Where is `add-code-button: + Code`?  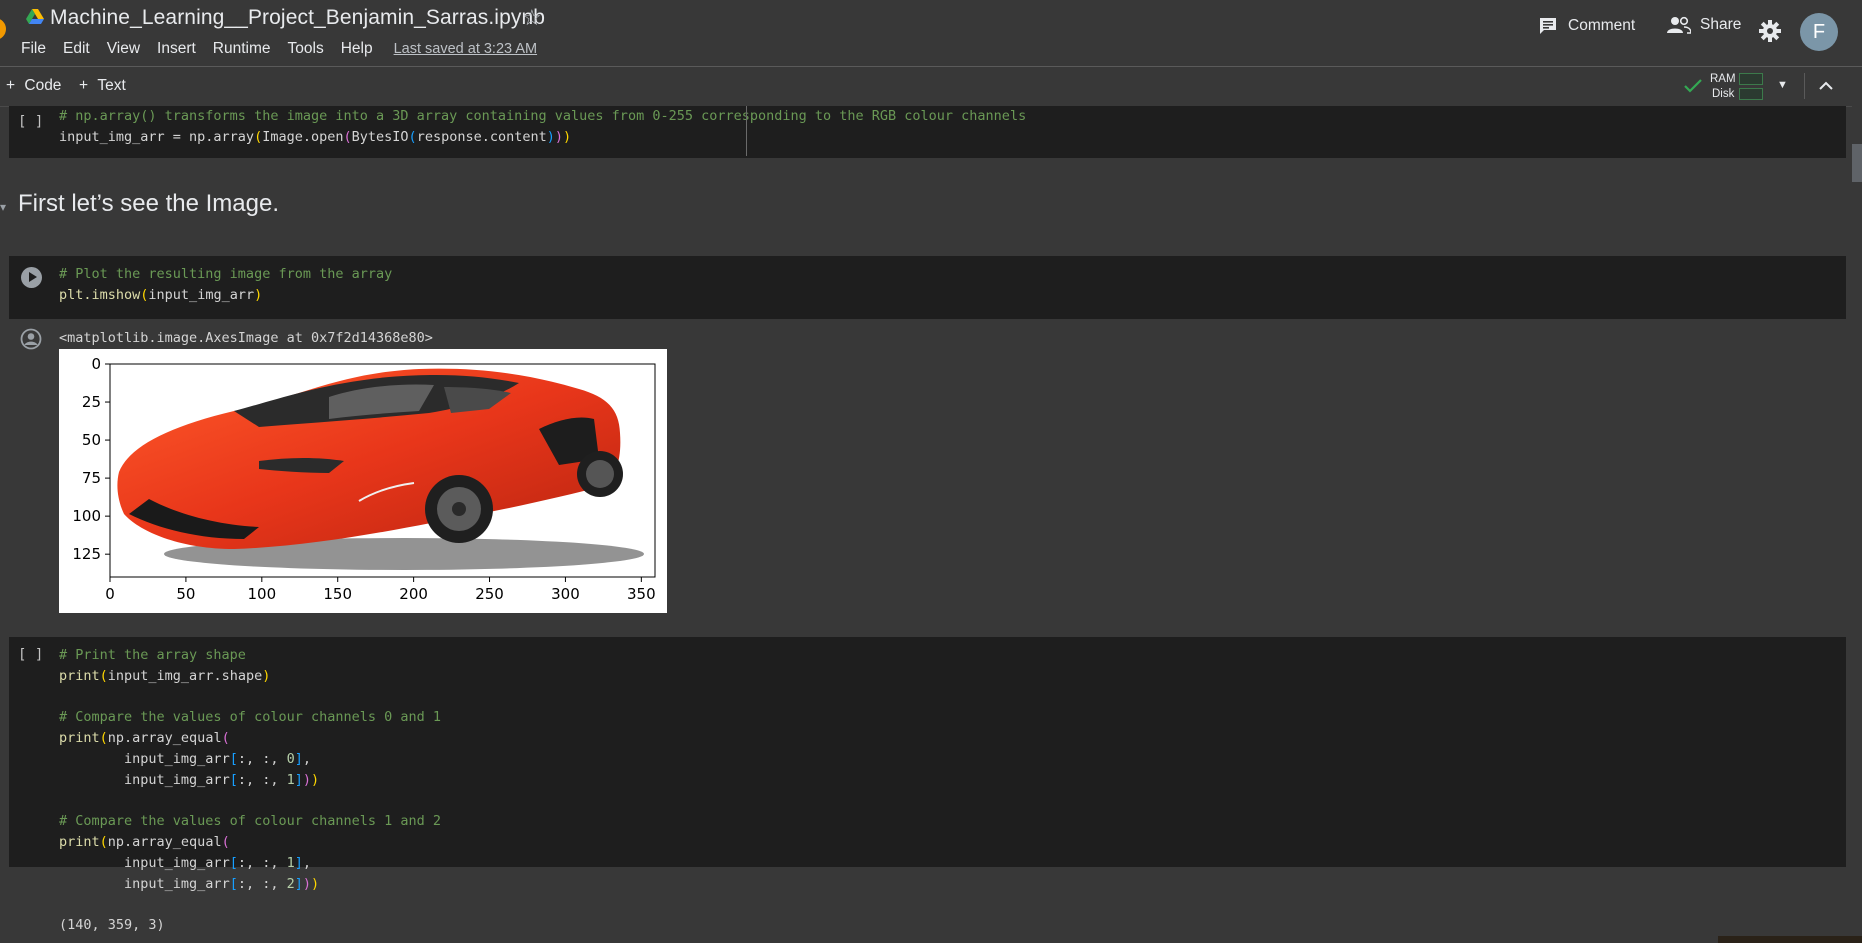
add-code-button: + Code is located at coordinates (33, 86).